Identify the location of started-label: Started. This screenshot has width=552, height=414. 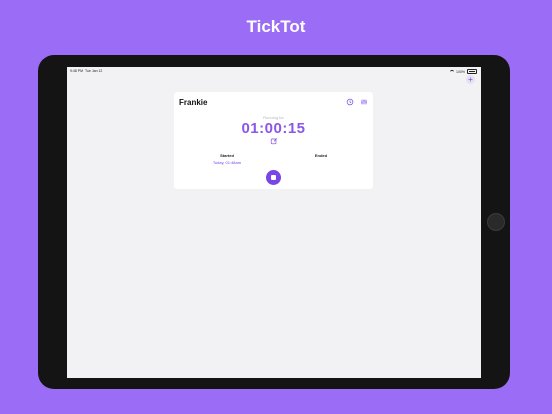
(227, 155).